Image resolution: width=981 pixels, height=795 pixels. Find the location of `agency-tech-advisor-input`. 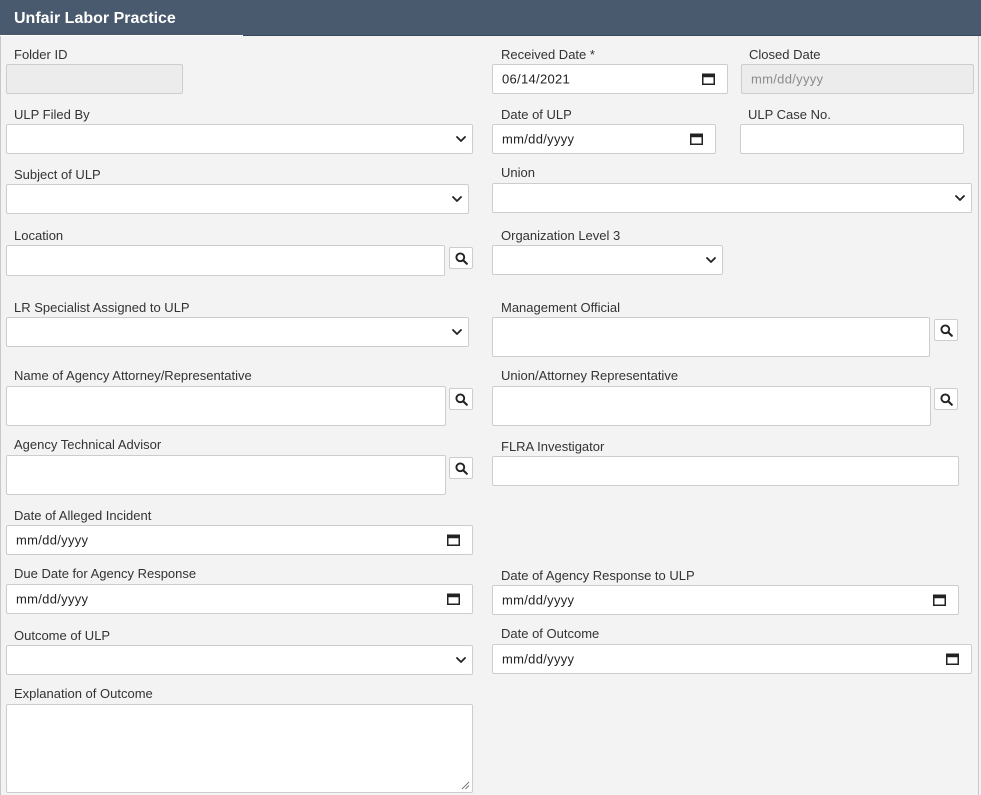

agency-tech-advisor-input is located at coordinates (226, 475).